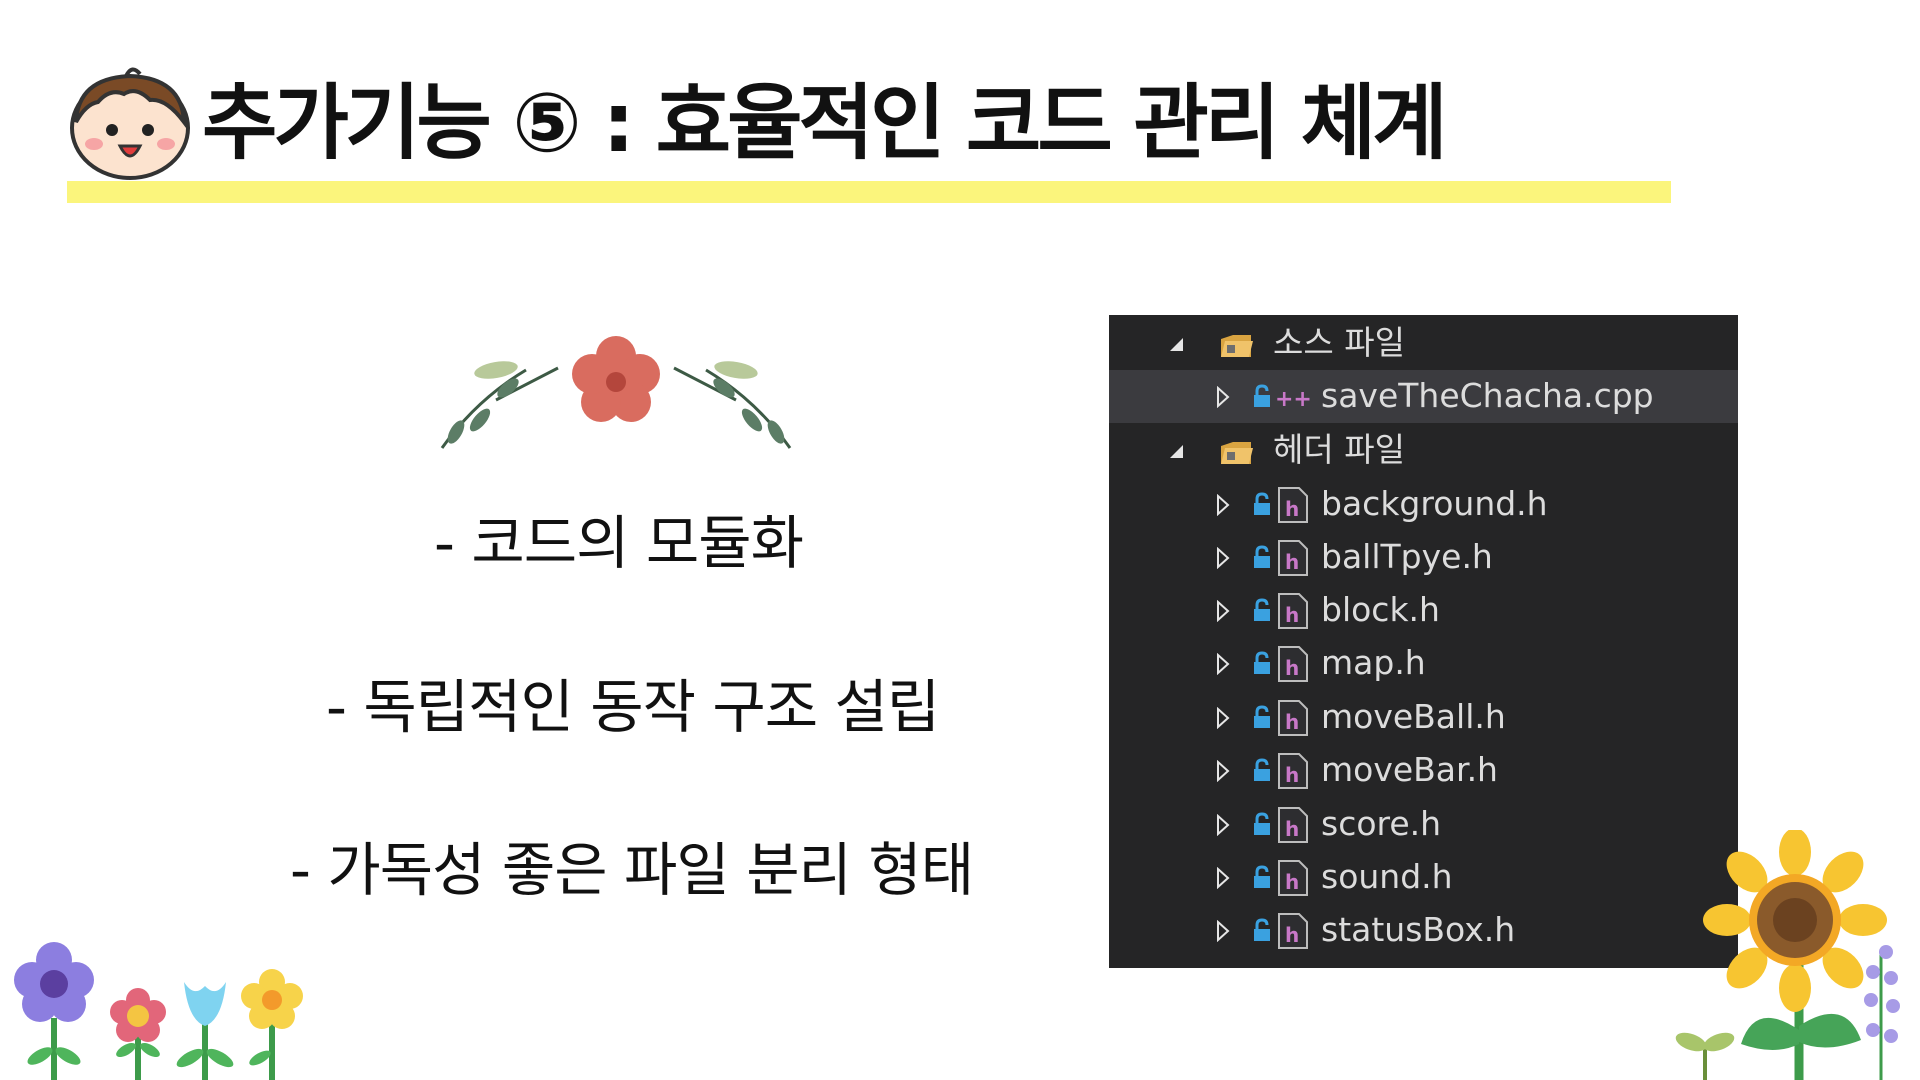 This screenshot has height=1080, width=1920. What do you see at coordinates (1373, 663) in the screenshot?
I see `file-label: map.h` at bounding box center [1373, 663].